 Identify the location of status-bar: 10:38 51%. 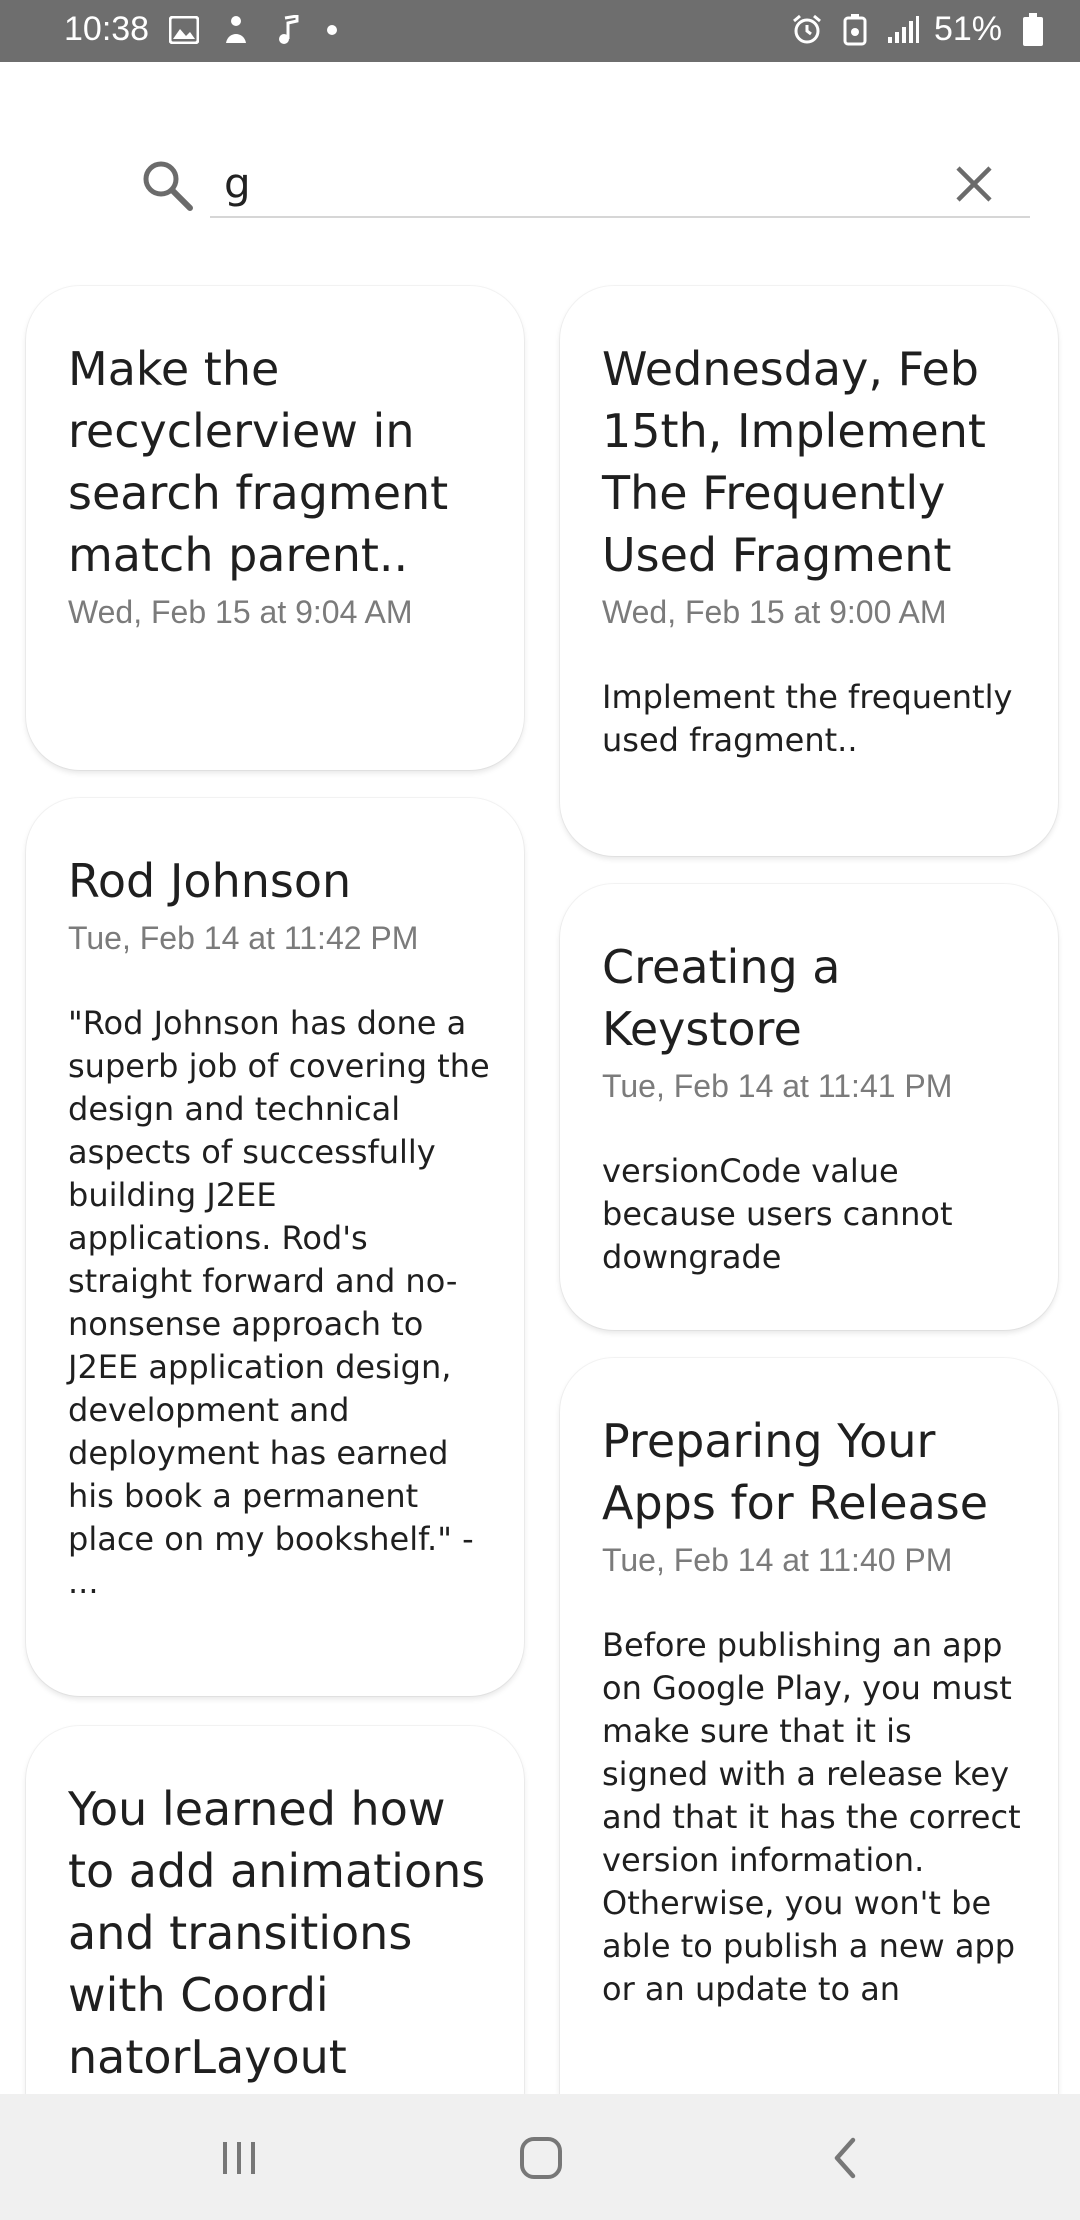
(540, 31).